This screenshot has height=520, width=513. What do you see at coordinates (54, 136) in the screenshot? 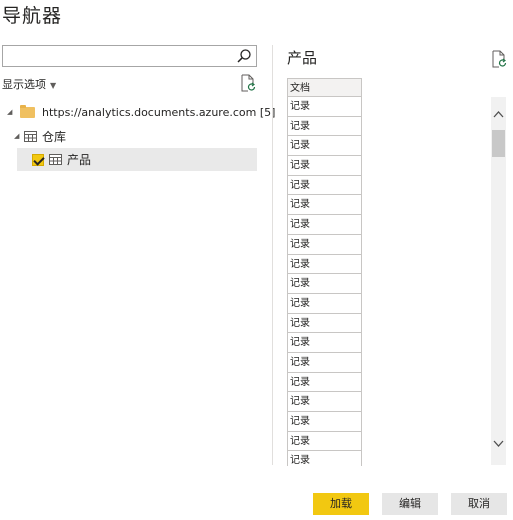
I see `tree-item-warehouse-label: 仓库` at bounding box center [54, 136].